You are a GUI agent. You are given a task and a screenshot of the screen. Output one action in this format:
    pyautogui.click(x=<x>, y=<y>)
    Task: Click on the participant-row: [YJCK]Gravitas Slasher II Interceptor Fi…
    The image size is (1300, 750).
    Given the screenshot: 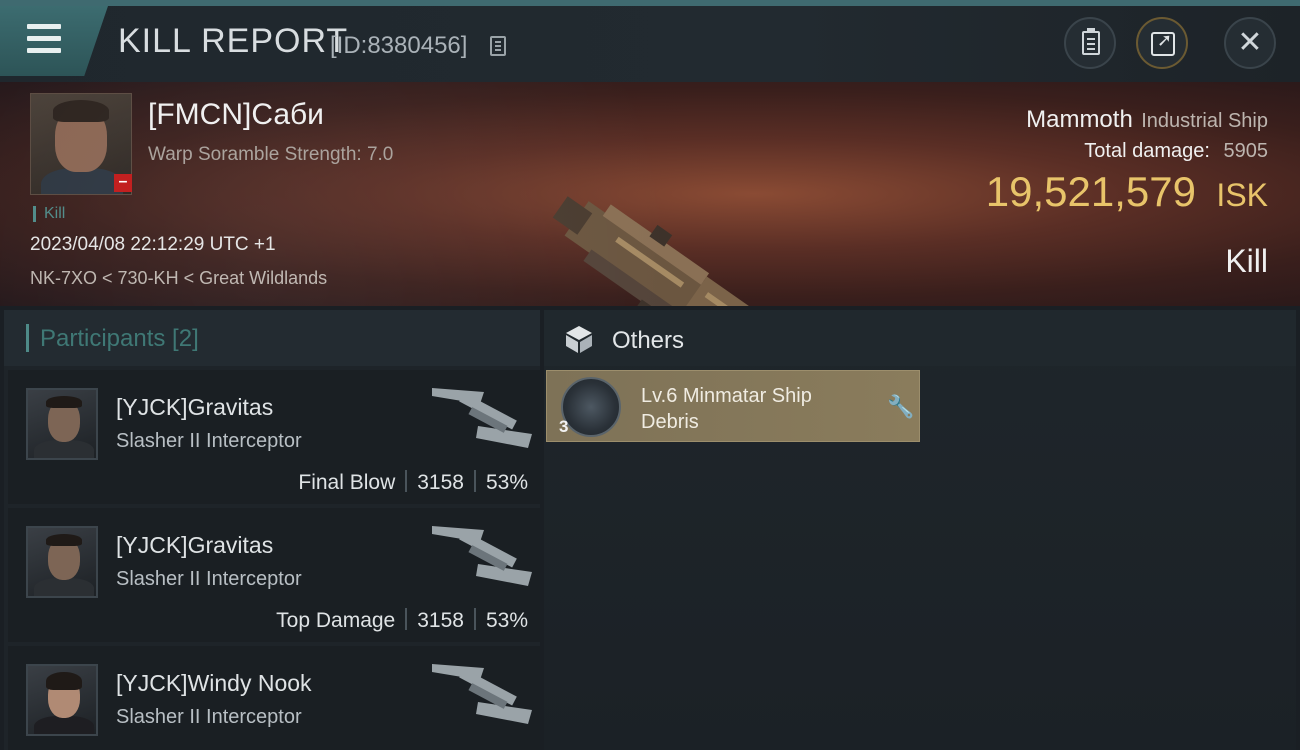 What is the action you would take?
    pyautogui.click(x=274, y=437)
    